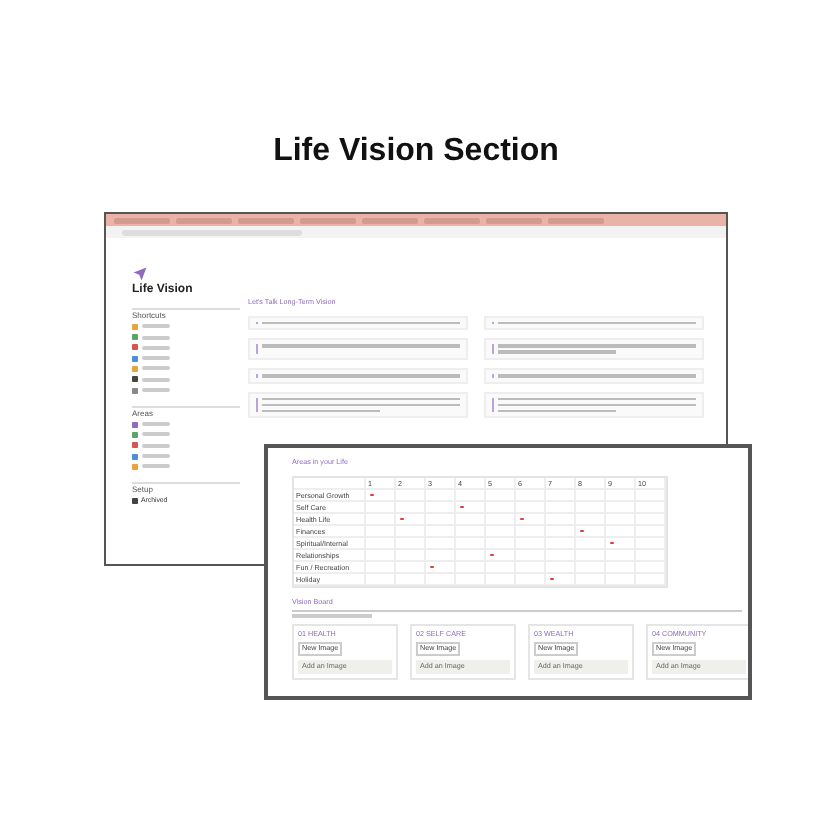  I want to click on page-heading: Life Vision Section, so click(416, 152).